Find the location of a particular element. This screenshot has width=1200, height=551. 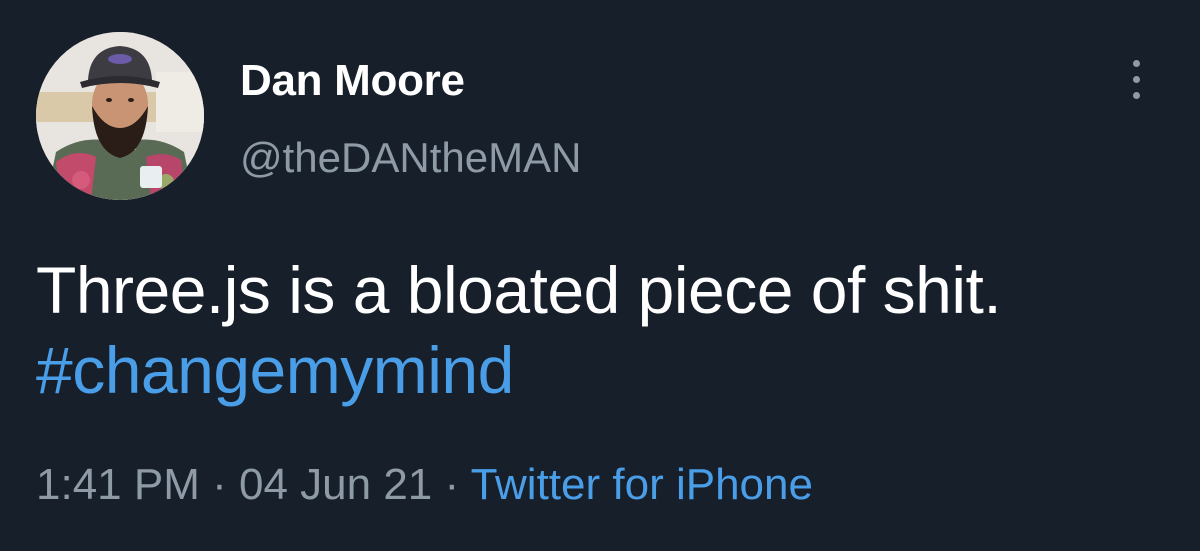

avatar-photo-icon is located at coordinates (120, 116).